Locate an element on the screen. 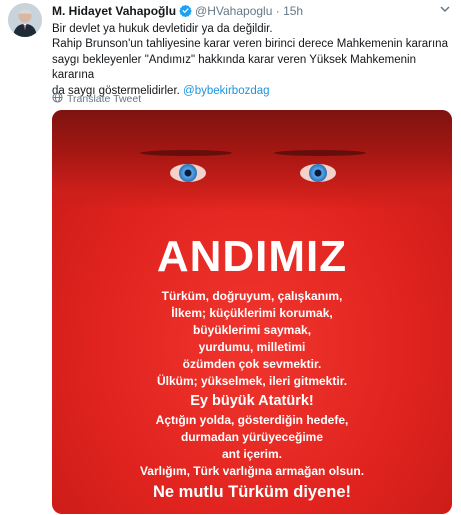  author-name: M. Hidayet Vahapoğlu is located at coordinates (114, 11).